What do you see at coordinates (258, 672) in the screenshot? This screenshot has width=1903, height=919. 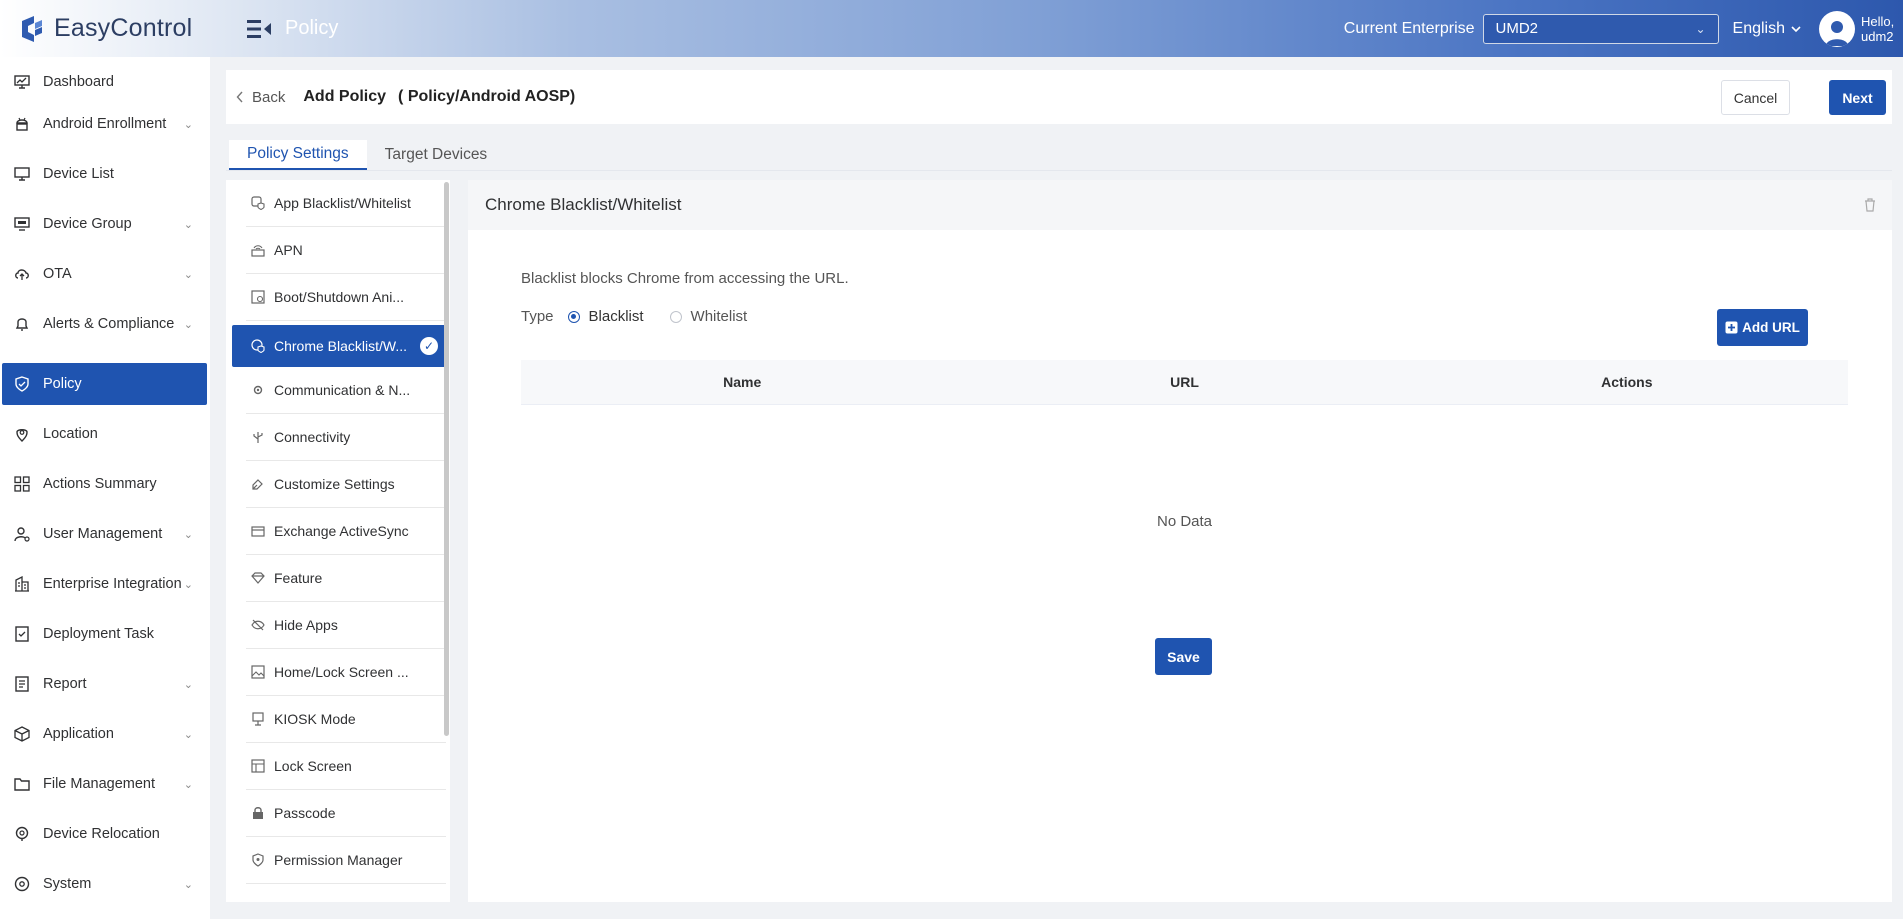 I see `image-icon` at bounding box center [258, 672].